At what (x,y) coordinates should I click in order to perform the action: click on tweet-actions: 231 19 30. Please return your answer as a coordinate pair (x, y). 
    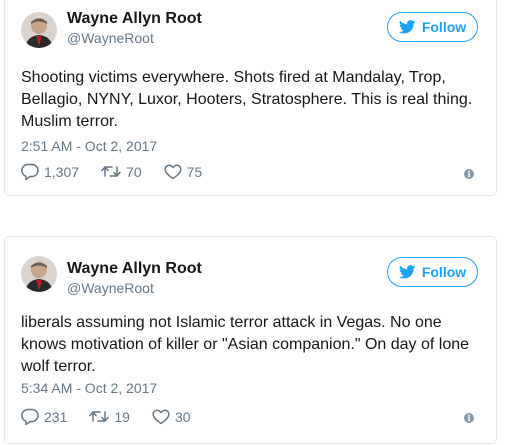
    Looking at the image, I should click on (117, 416).